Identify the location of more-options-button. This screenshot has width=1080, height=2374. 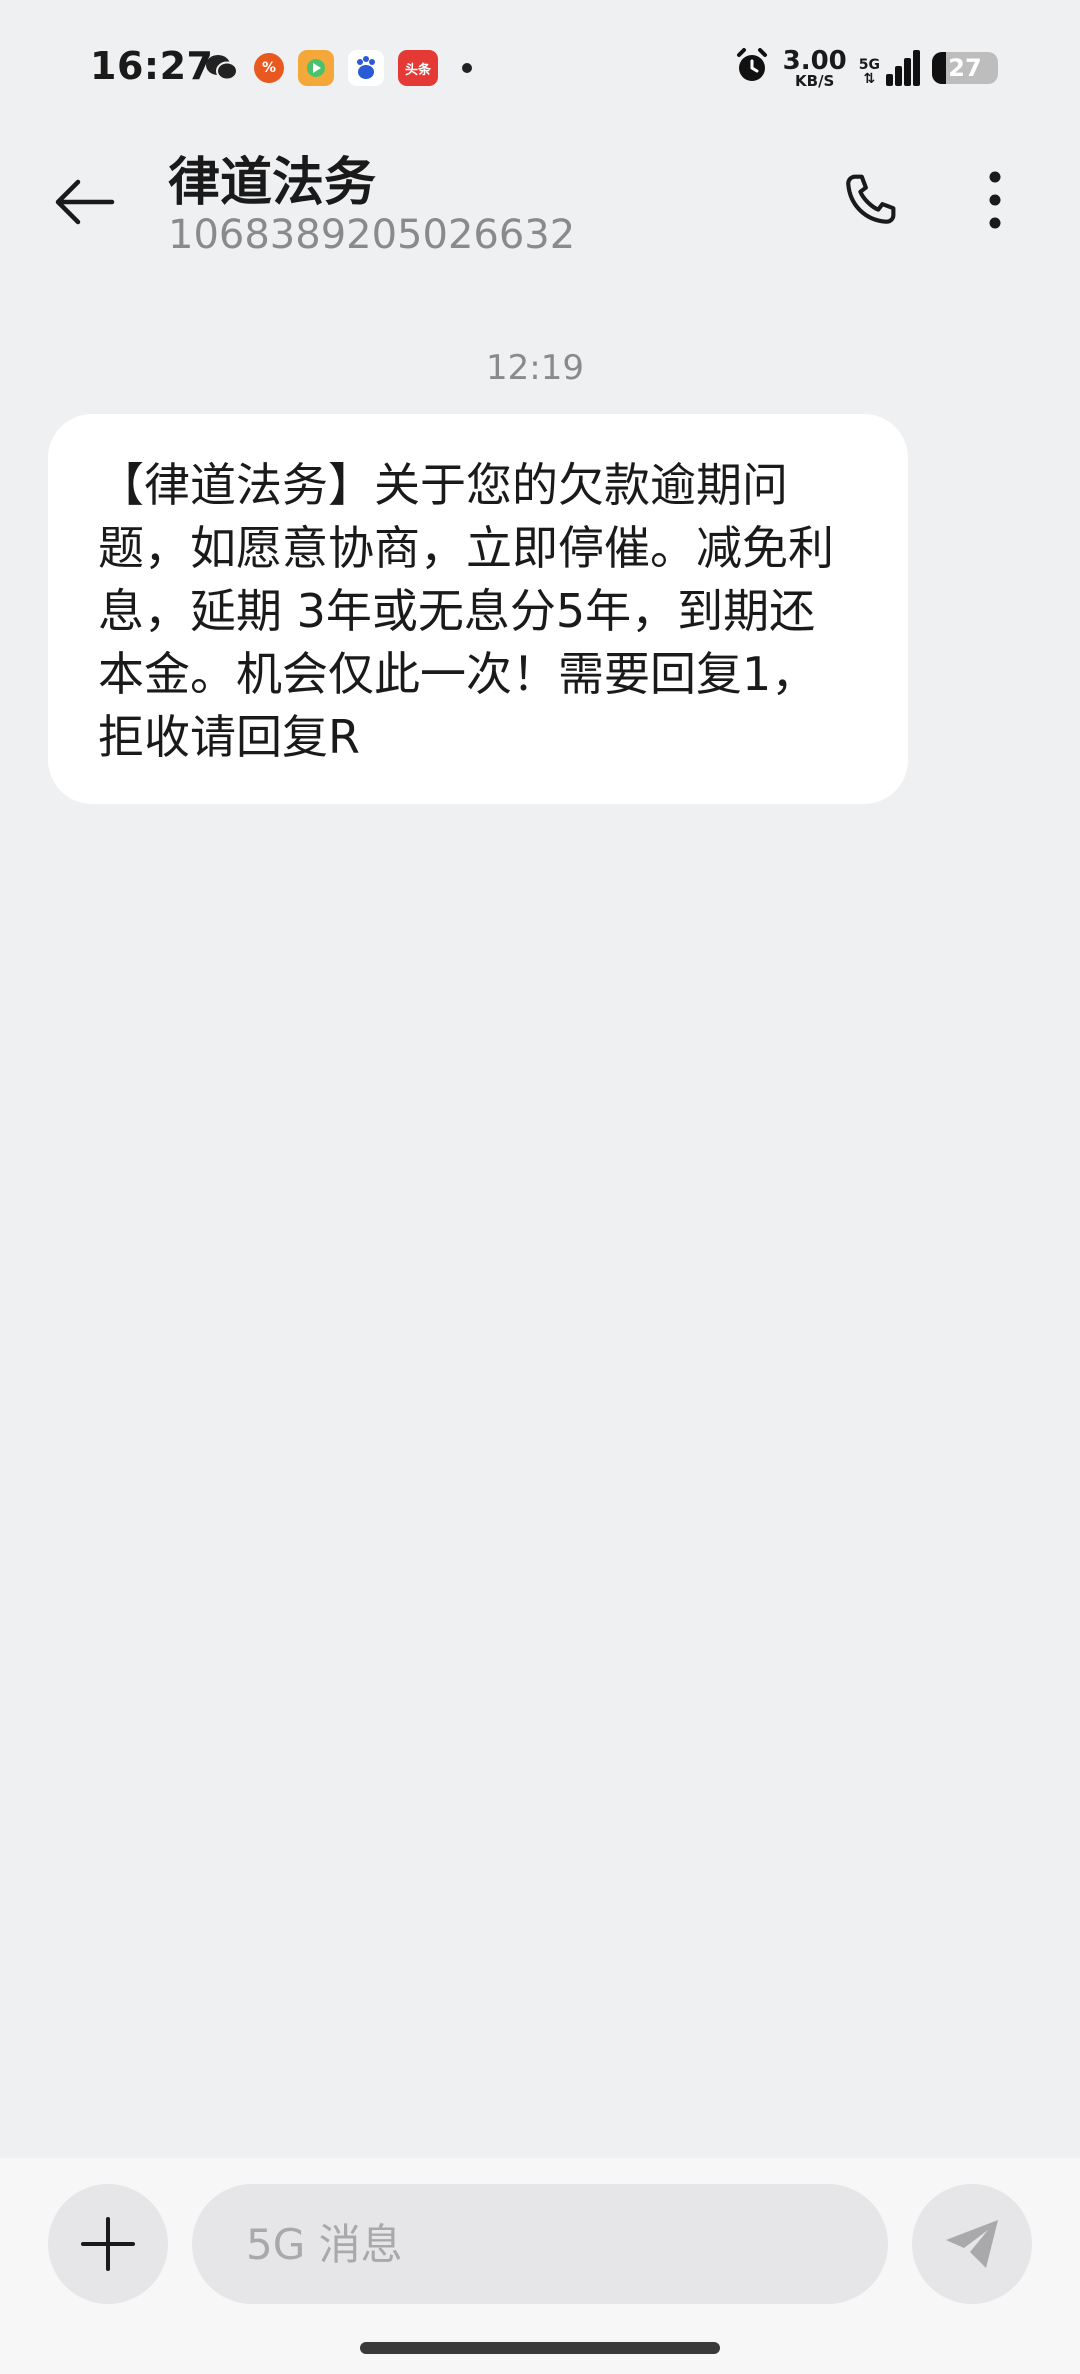
(995, 200).